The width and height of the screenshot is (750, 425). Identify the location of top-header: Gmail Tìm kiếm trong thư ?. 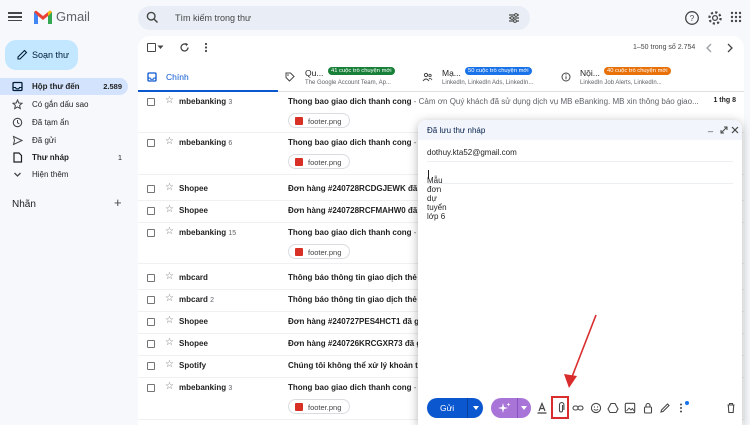
(375, 18).